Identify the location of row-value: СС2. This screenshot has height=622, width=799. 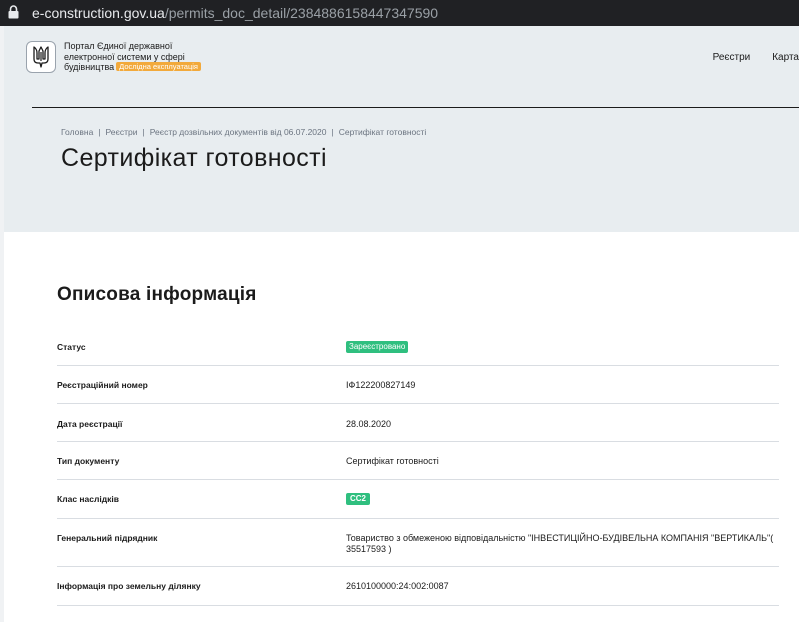
(561, 499).